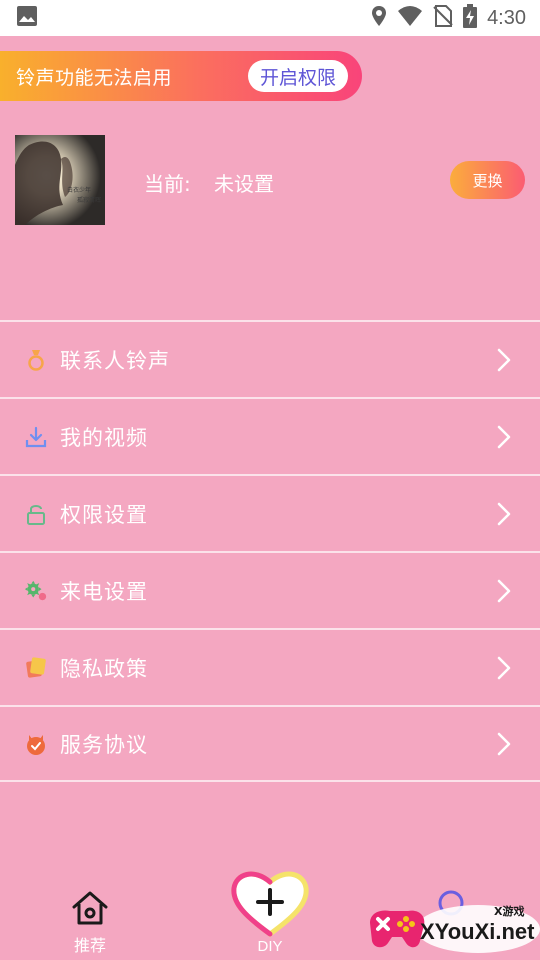 This screenshot has height=960, width=540. What do you see at coordinates (89, 200) in the screenshot?
I see `cover-caption-2: 孤寂清晖` at bounding box center [89, 200].